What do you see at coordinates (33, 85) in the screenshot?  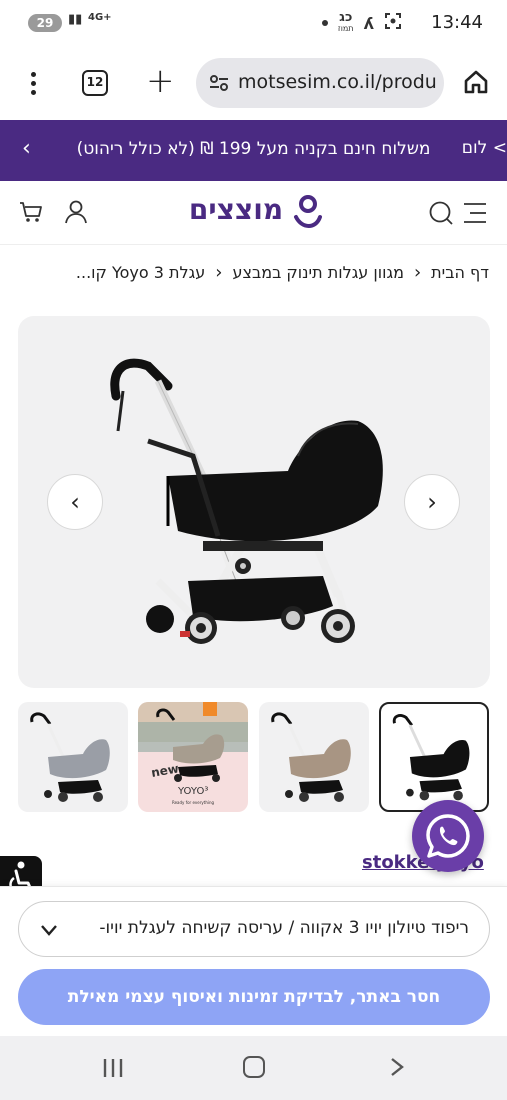 I see `kebab-icon` at bounding box center [33, 85].